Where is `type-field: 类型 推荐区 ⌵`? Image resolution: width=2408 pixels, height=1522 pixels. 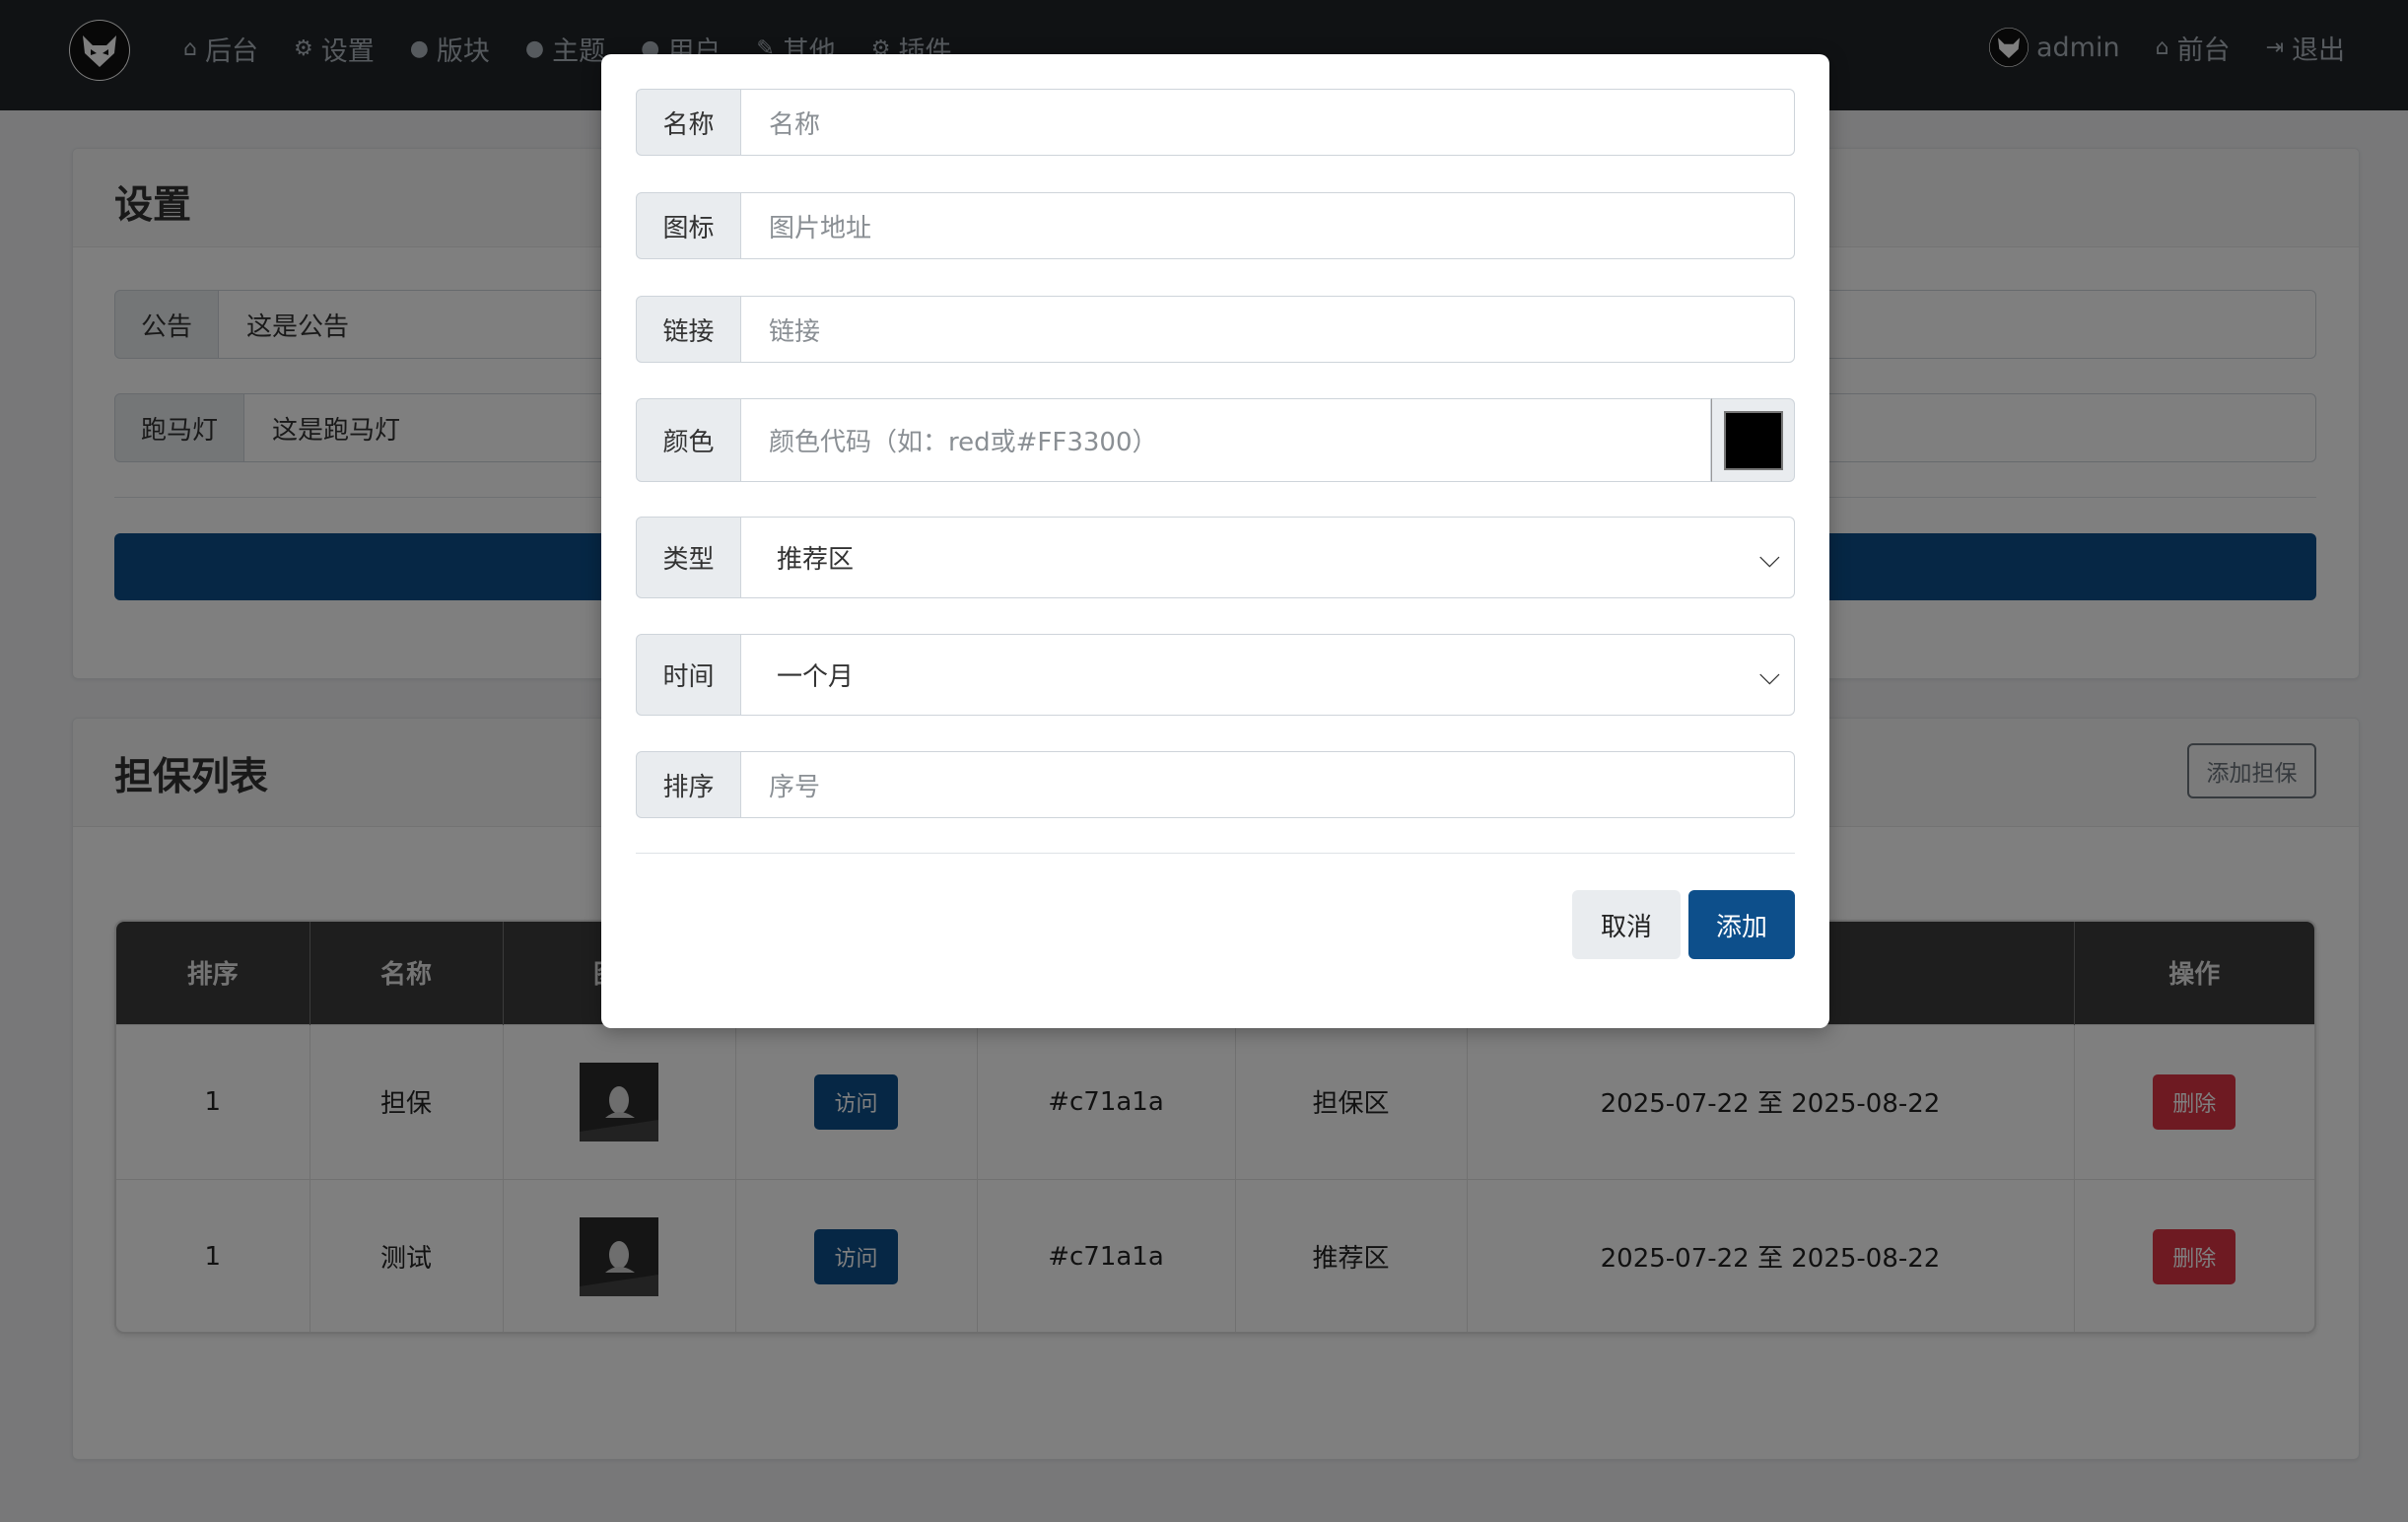 type-field: 类型 推荐区 ⌵ is located at coordinates (1216, 557).